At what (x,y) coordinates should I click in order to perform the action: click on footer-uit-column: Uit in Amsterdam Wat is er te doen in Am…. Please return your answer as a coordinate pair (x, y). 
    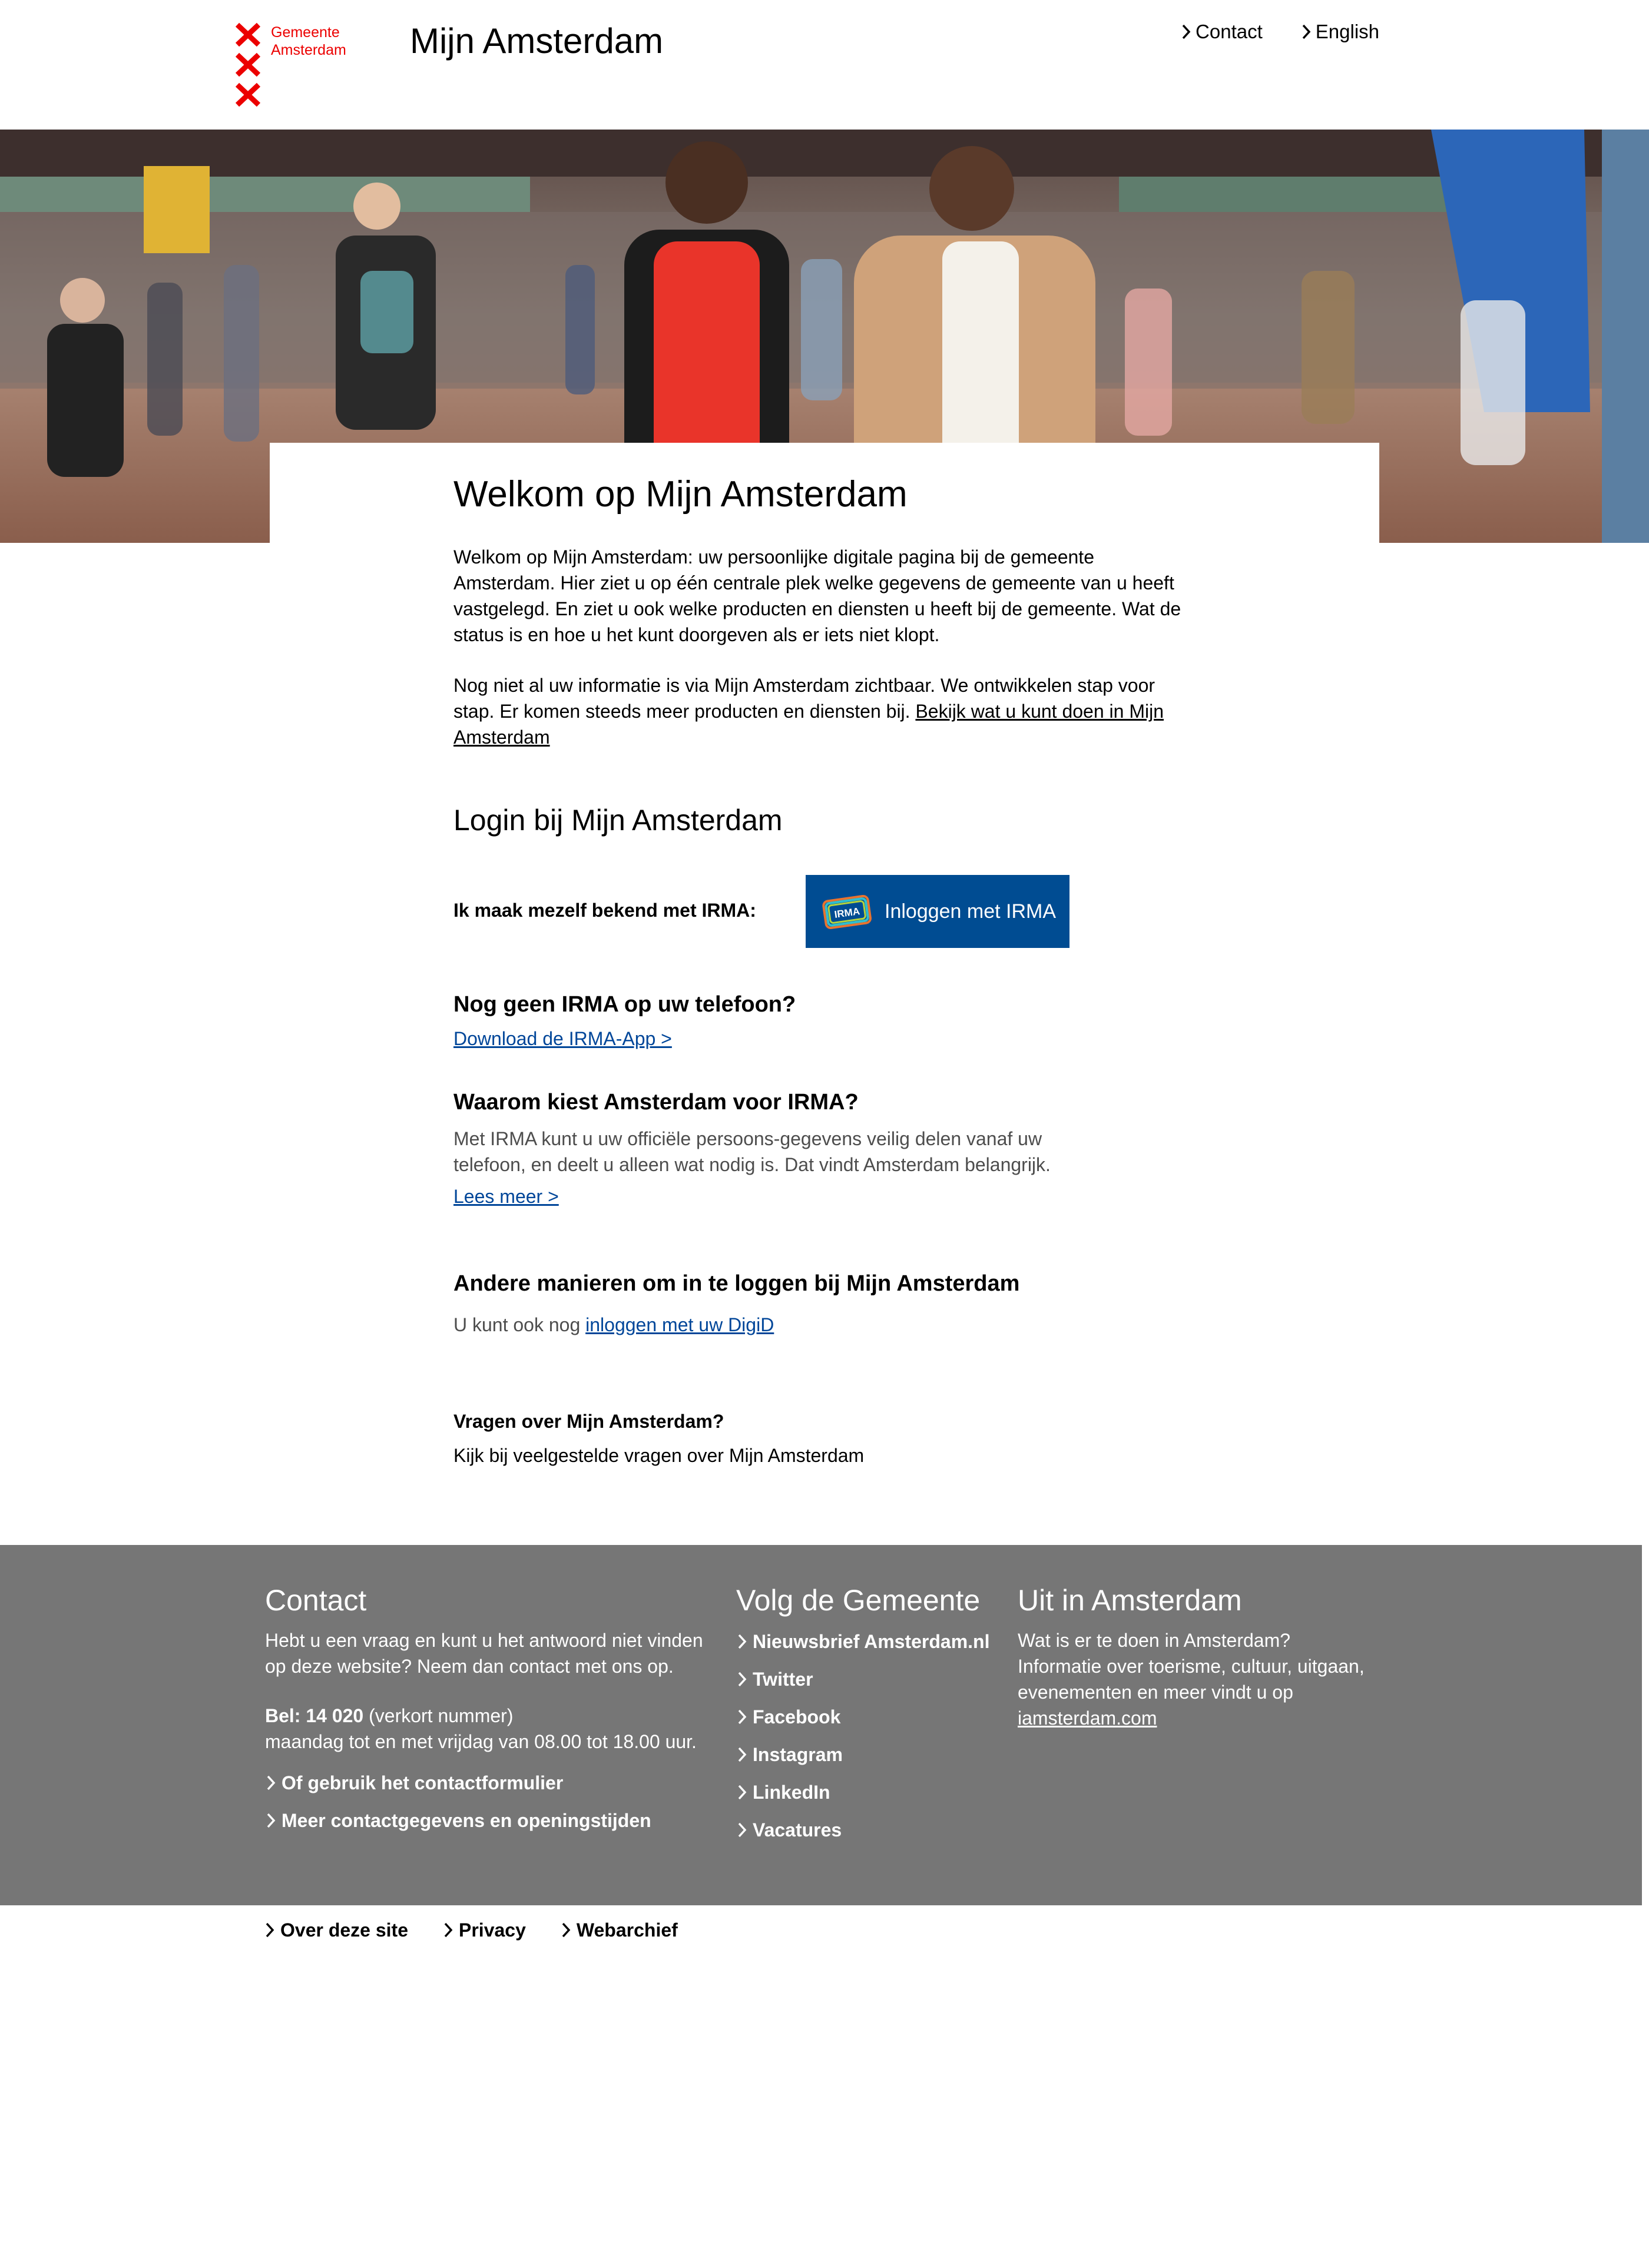
    Looking at the image, I should click on (1194, 1656).